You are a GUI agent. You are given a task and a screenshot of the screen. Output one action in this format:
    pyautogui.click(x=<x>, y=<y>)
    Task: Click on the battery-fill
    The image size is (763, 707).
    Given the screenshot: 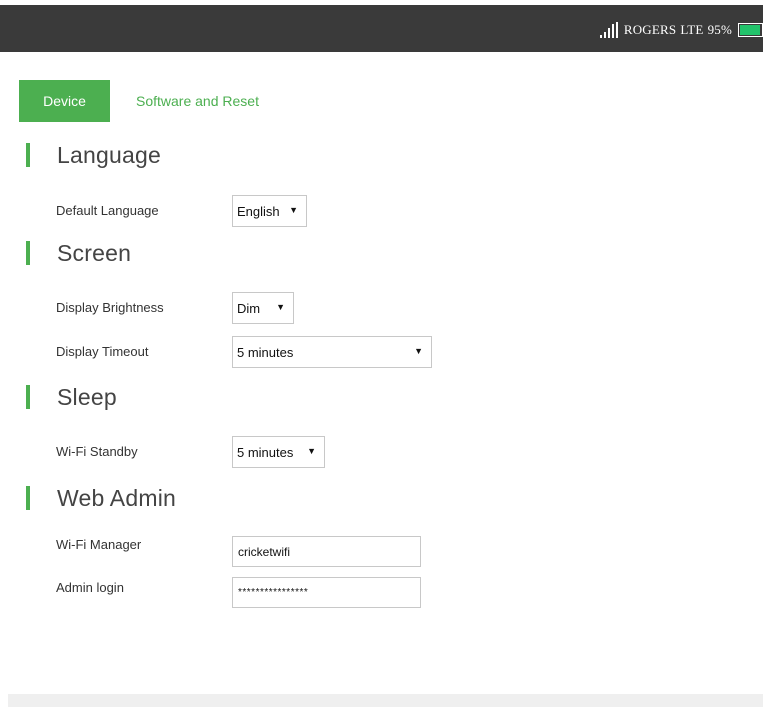 What is the action you would take?
    pyautogui.click(x=750, y=30)
    